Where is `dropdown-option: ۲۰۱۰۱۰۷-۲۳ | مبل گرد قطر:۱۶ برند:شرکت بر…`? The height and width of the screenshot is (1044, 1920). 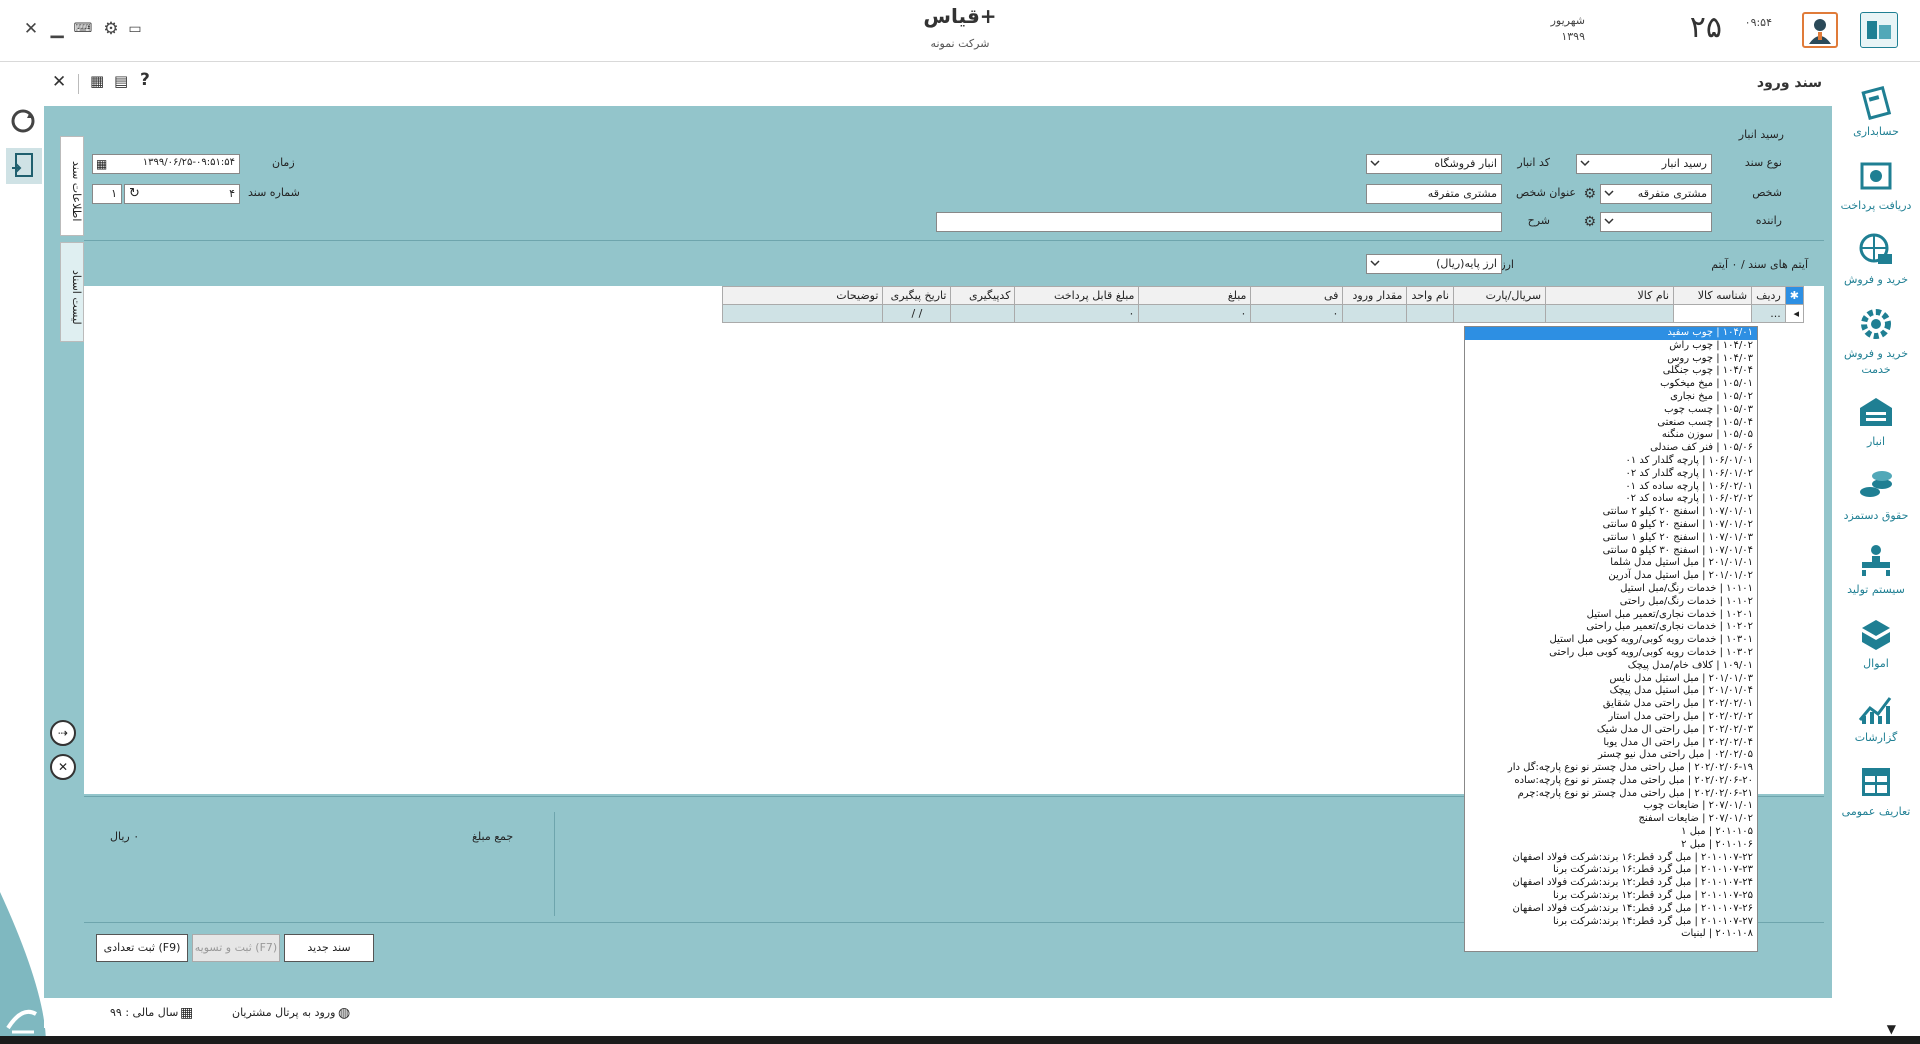
dropdown-option: ۲۰۱۰۱۰۷-۲۳ | مبل گرد قطر:۱۶ برند:شرکت بر… is located at coordinates (1611, 870).